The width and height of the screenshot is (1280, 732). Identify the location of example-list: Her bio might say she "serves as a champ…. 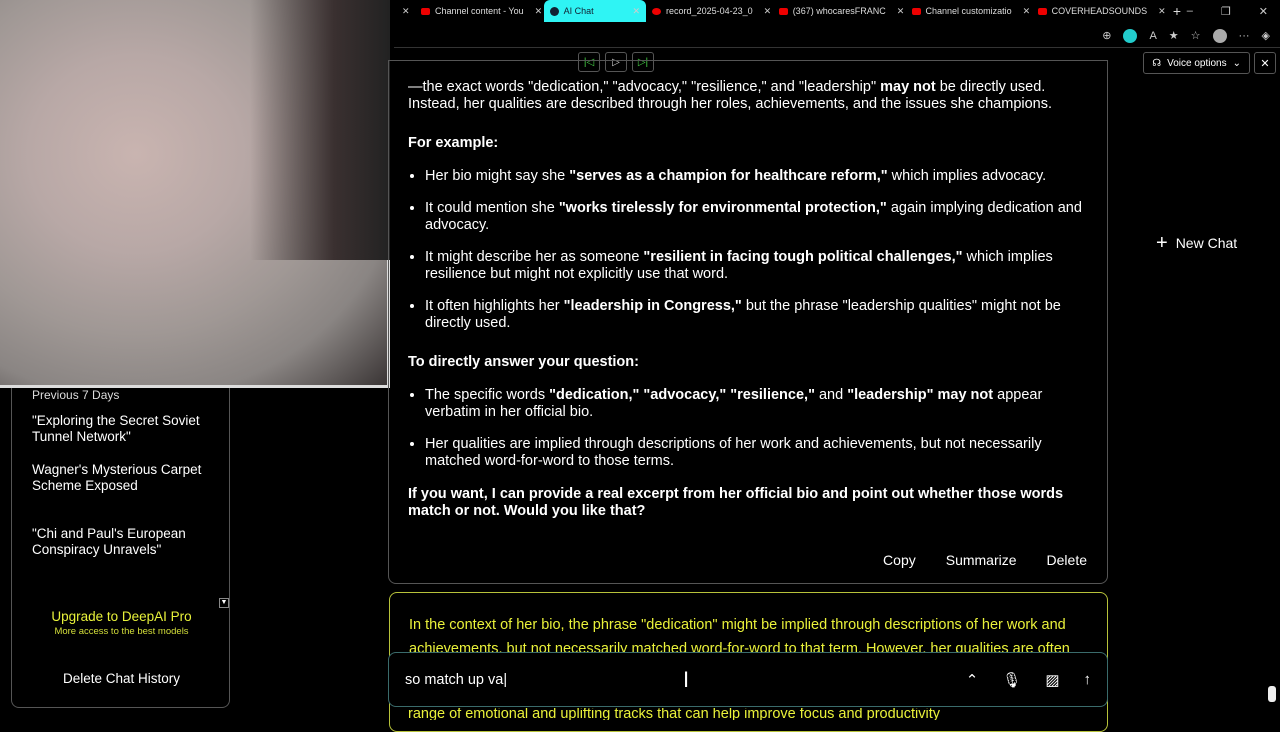
(756, 250).